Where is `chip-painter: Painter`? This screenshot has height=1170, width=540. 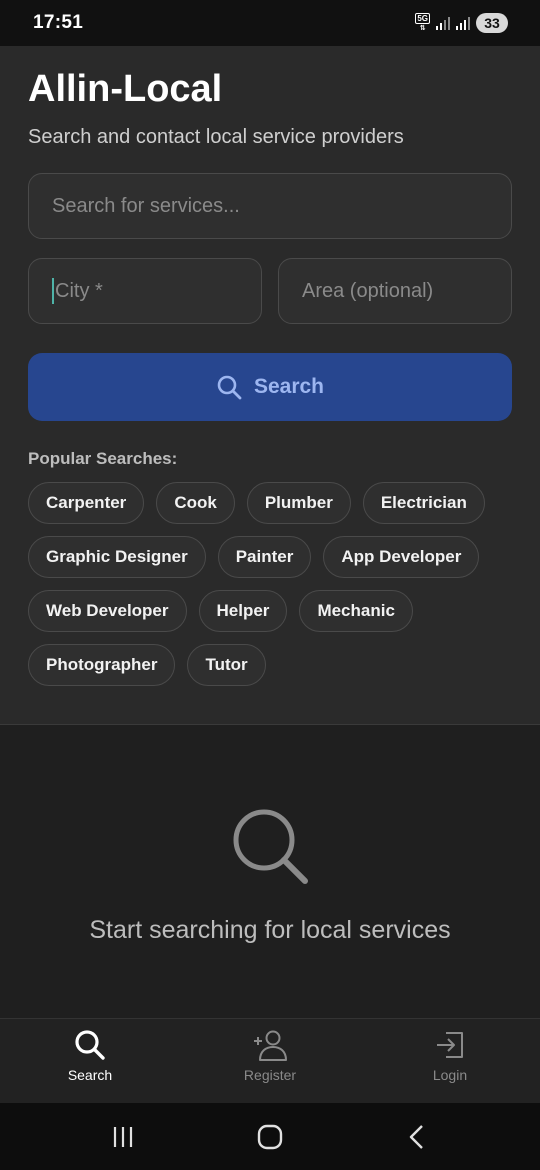 chip-painter: Painter is located at coordinates (264, 557).